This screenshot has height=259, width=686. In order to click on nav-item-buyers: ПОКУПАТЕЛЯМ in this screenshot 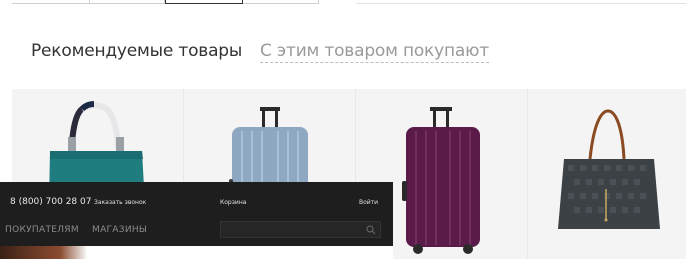, I will do `click(42, 230)`.